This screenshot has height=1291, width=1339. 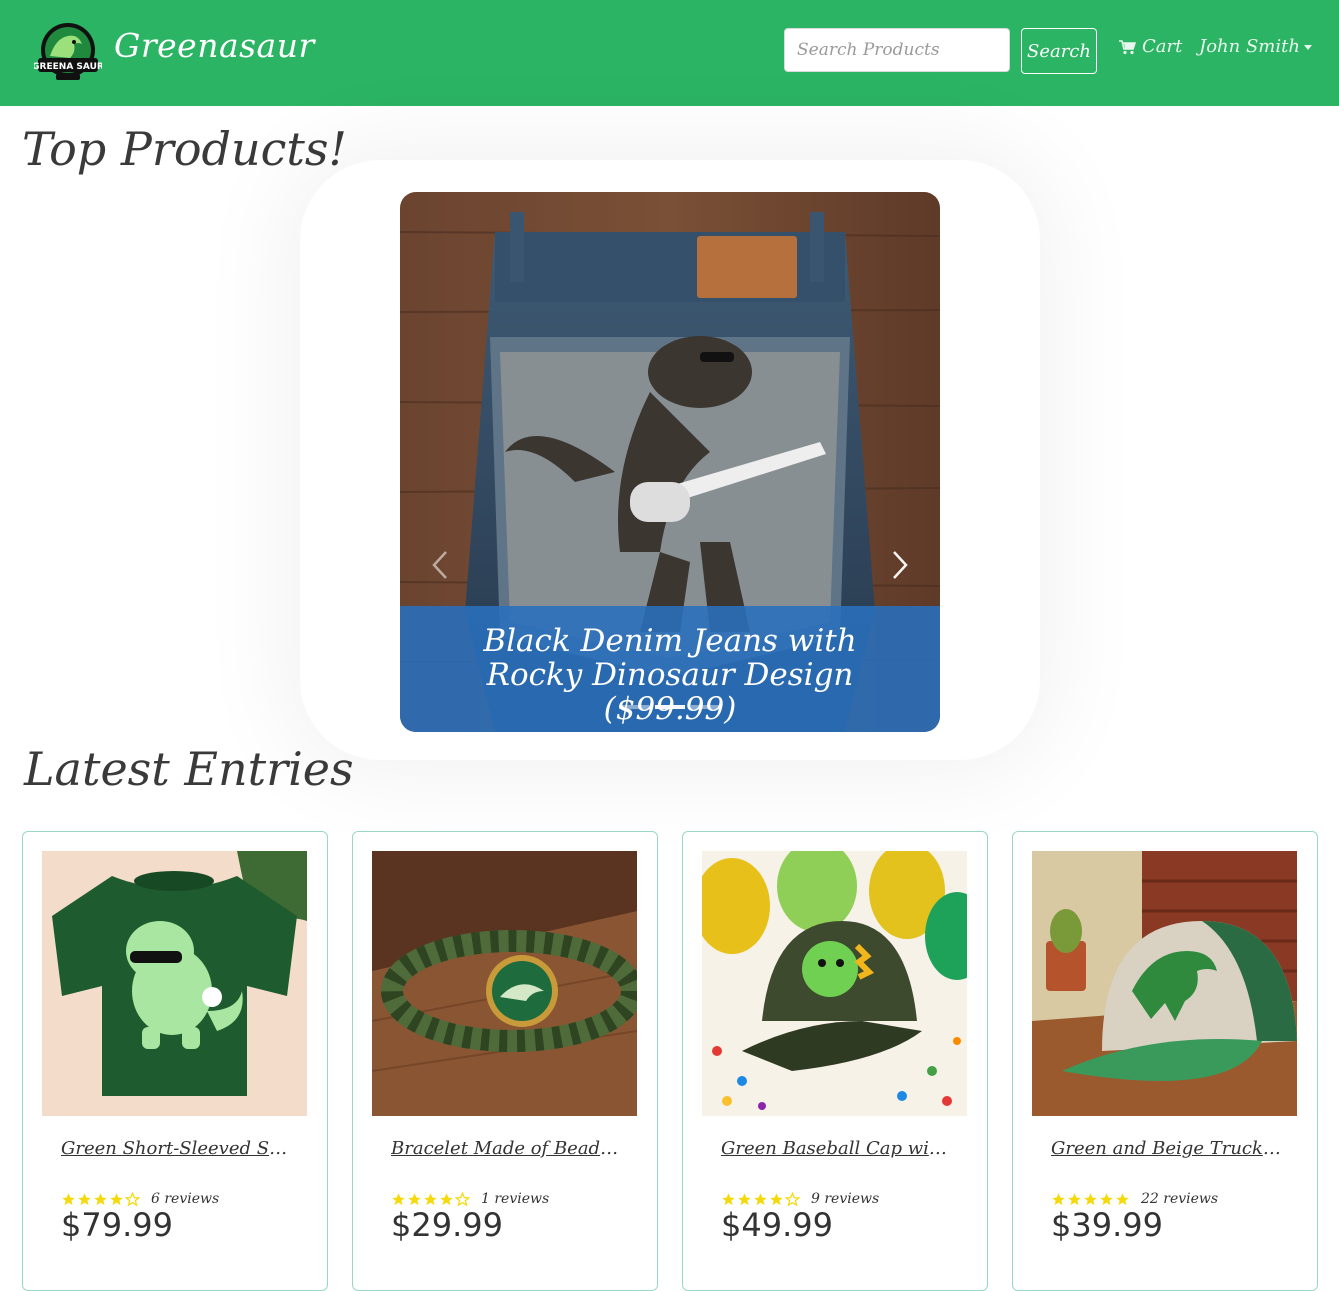 What do you see at coordinates (1180, 1199) in the screenshot?
I see `review-count: 22 reviews` at bounding box center [1180, 1199].